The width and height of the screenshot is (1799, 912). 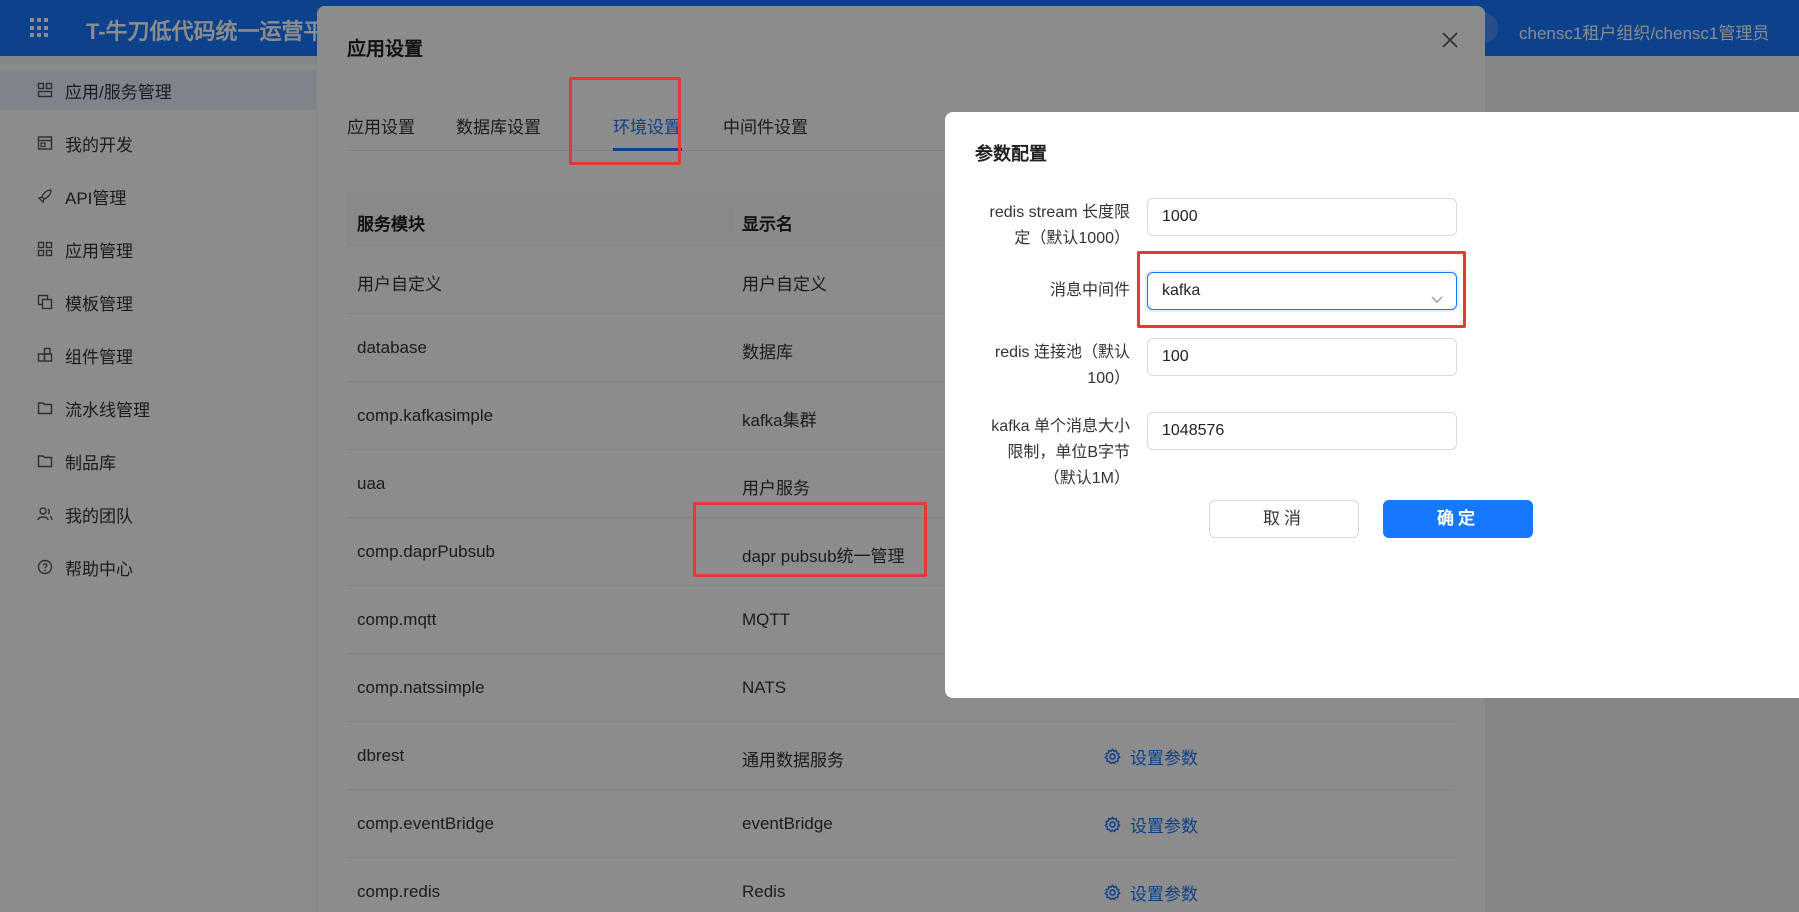 I want to click on label-line: 定（默认1000）, so click(x=1072, y=238).